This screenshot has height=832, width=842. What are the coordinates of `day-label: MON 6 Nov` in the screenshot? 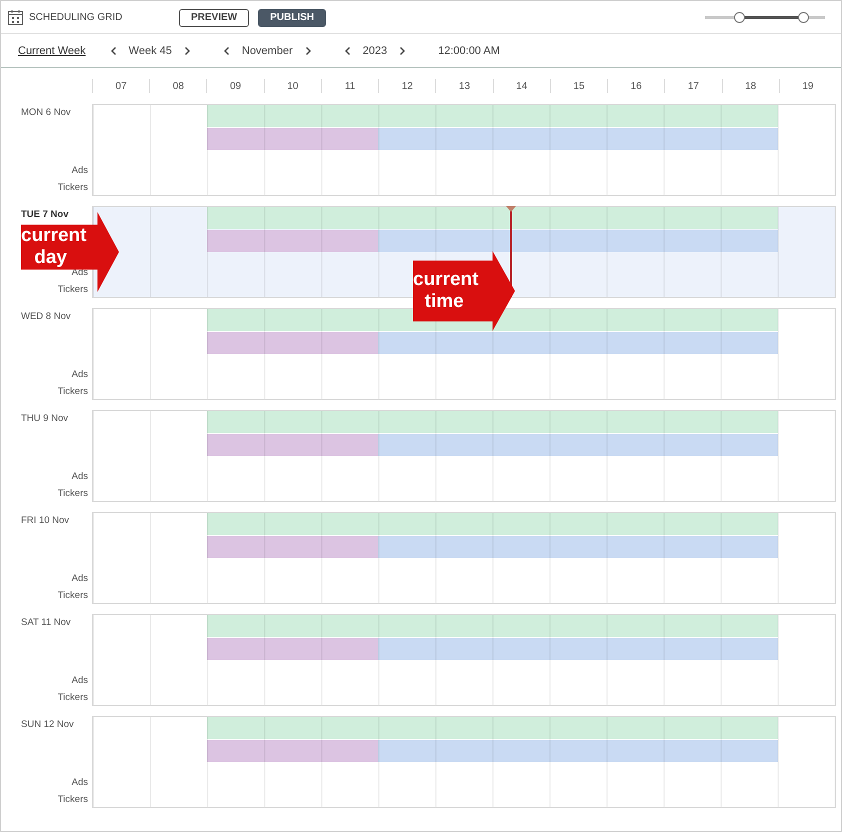 It's located at (46, 112).